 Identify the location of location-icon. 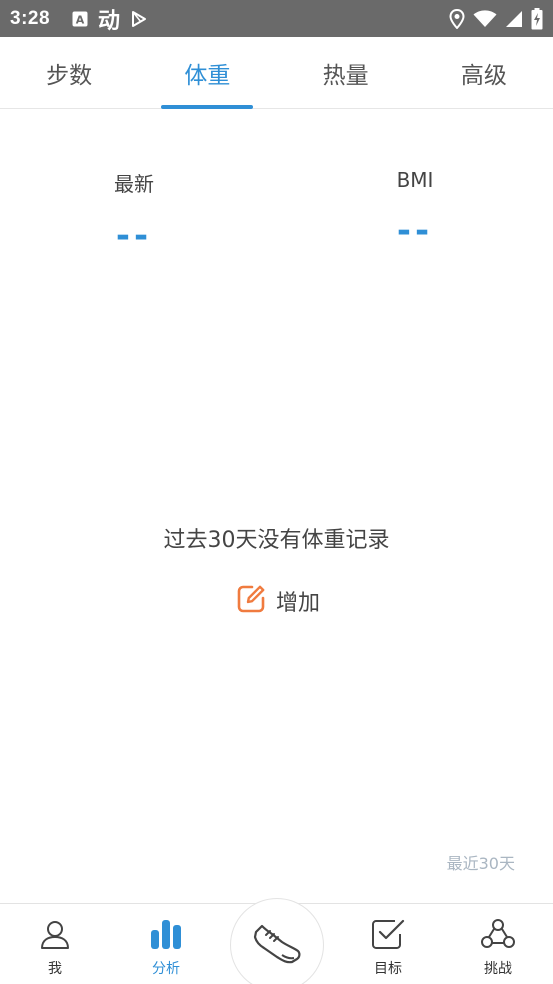
(457, 18).